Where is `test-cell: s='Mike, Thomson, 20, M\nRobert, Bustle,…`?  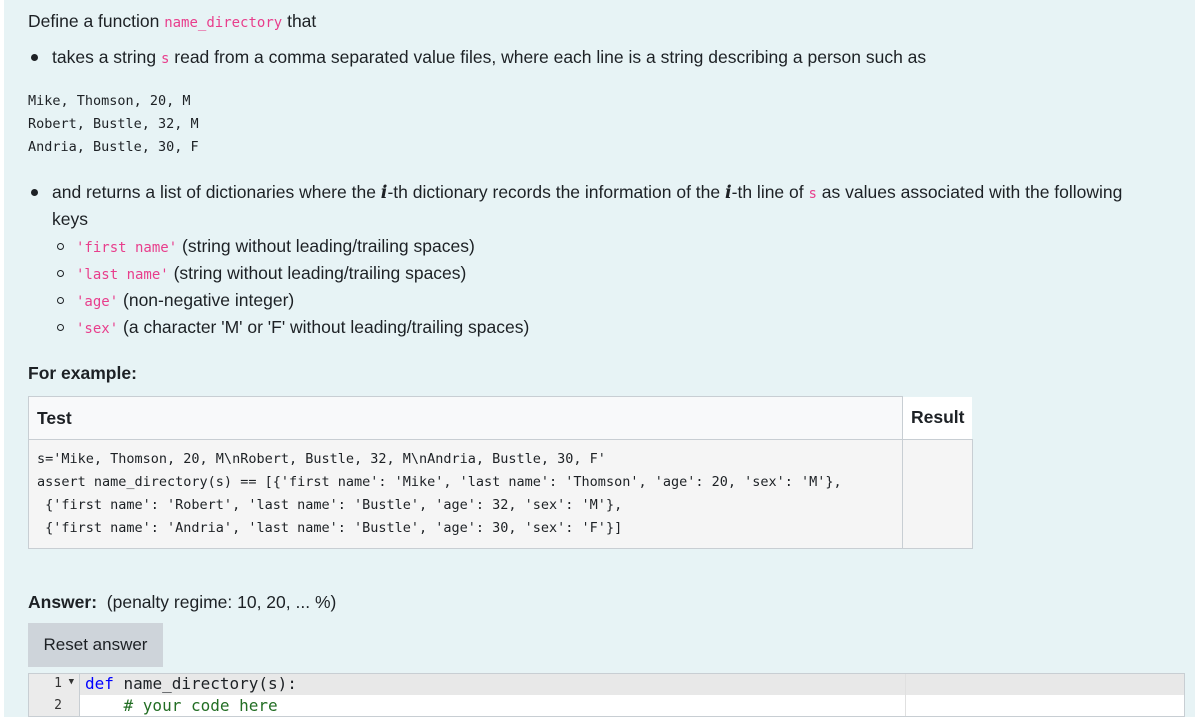
test-cell: s='Mike, Thomson, 20, M\nRobert, Bustle,… is located at coordinates (465, 494).